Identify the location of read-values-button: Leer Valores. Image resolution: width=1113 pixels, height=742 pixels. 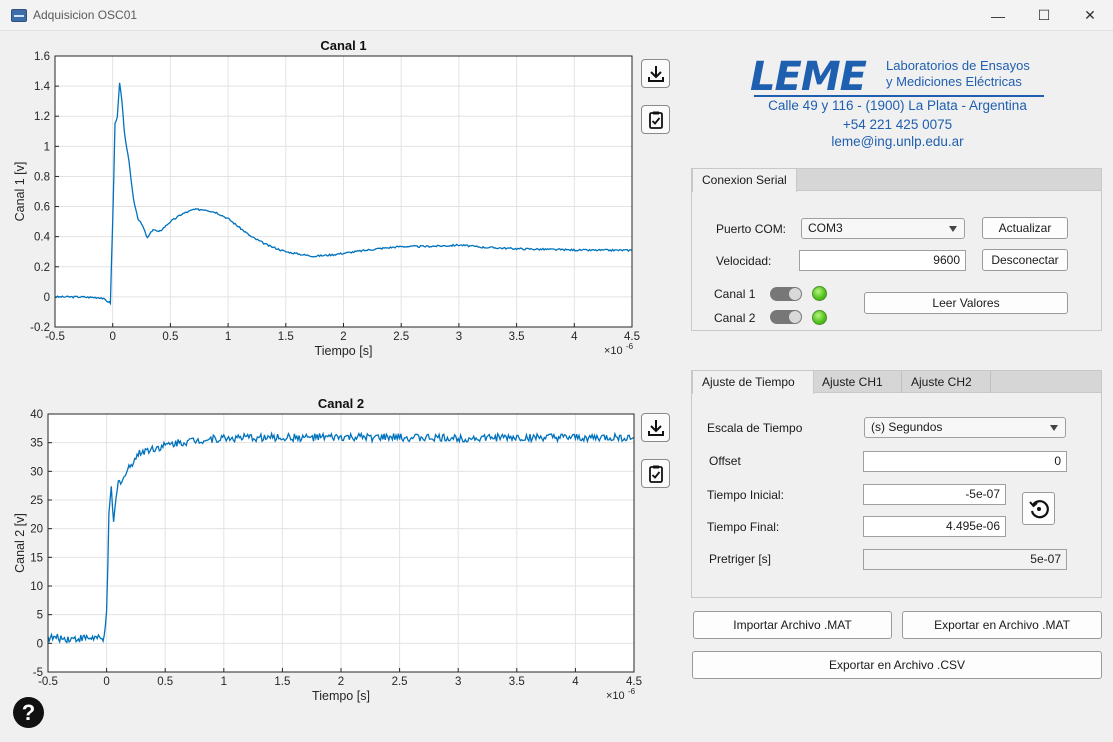
(966, 303).